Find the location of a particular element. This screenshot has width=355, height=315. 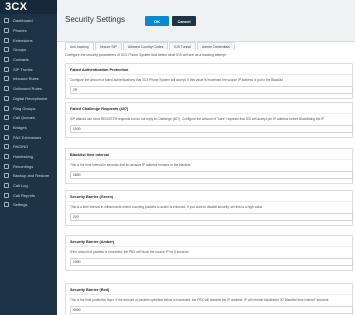

sidebar-item-call-log: Call Log is located at coordinates (28, 186).